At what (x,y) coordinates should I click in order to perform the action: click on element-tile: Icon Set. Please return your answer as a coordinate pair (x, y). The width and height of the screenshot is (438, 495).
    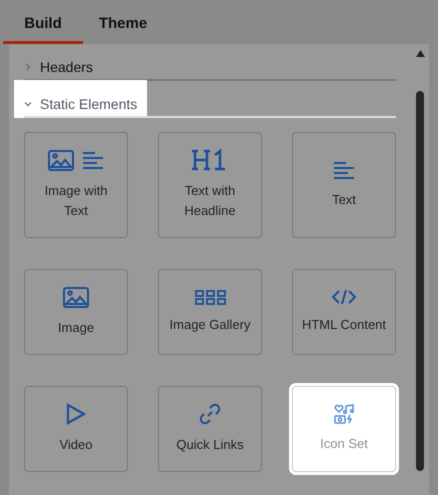
    Looking at the image, I should click on (344, 429).